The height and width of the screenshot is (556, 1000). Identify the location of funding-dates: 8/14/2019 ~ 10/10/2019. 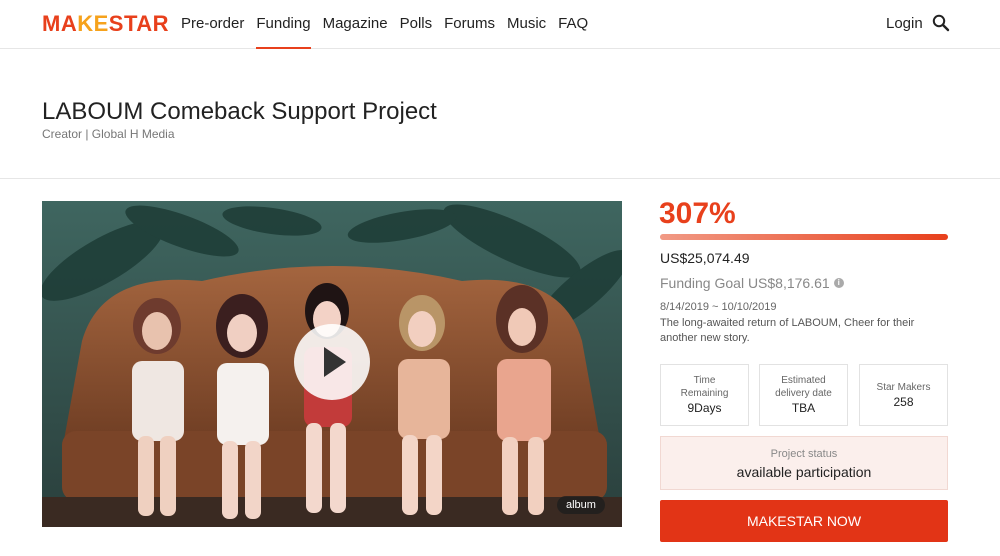
(718, 307).